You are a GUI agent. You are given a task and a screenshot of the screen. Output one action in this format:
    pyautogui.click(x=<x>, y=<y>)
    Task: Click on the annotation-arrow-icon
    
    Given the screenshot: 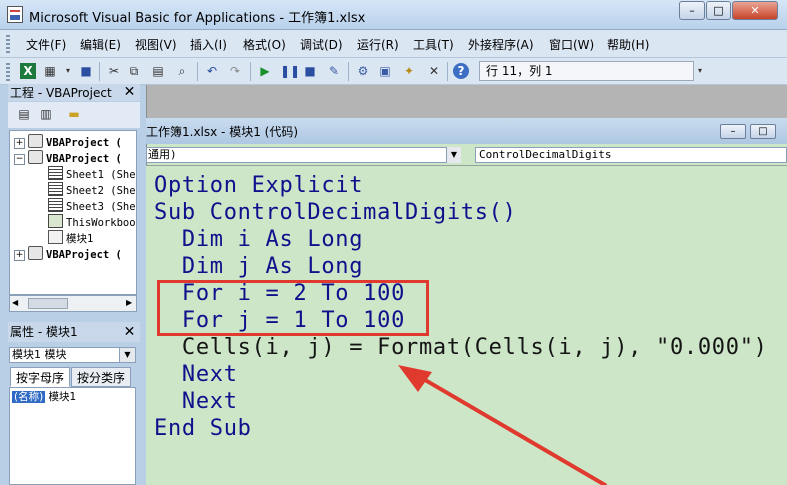 What is the action you would take?
    pyautogui.click(x=502, y=425)
    